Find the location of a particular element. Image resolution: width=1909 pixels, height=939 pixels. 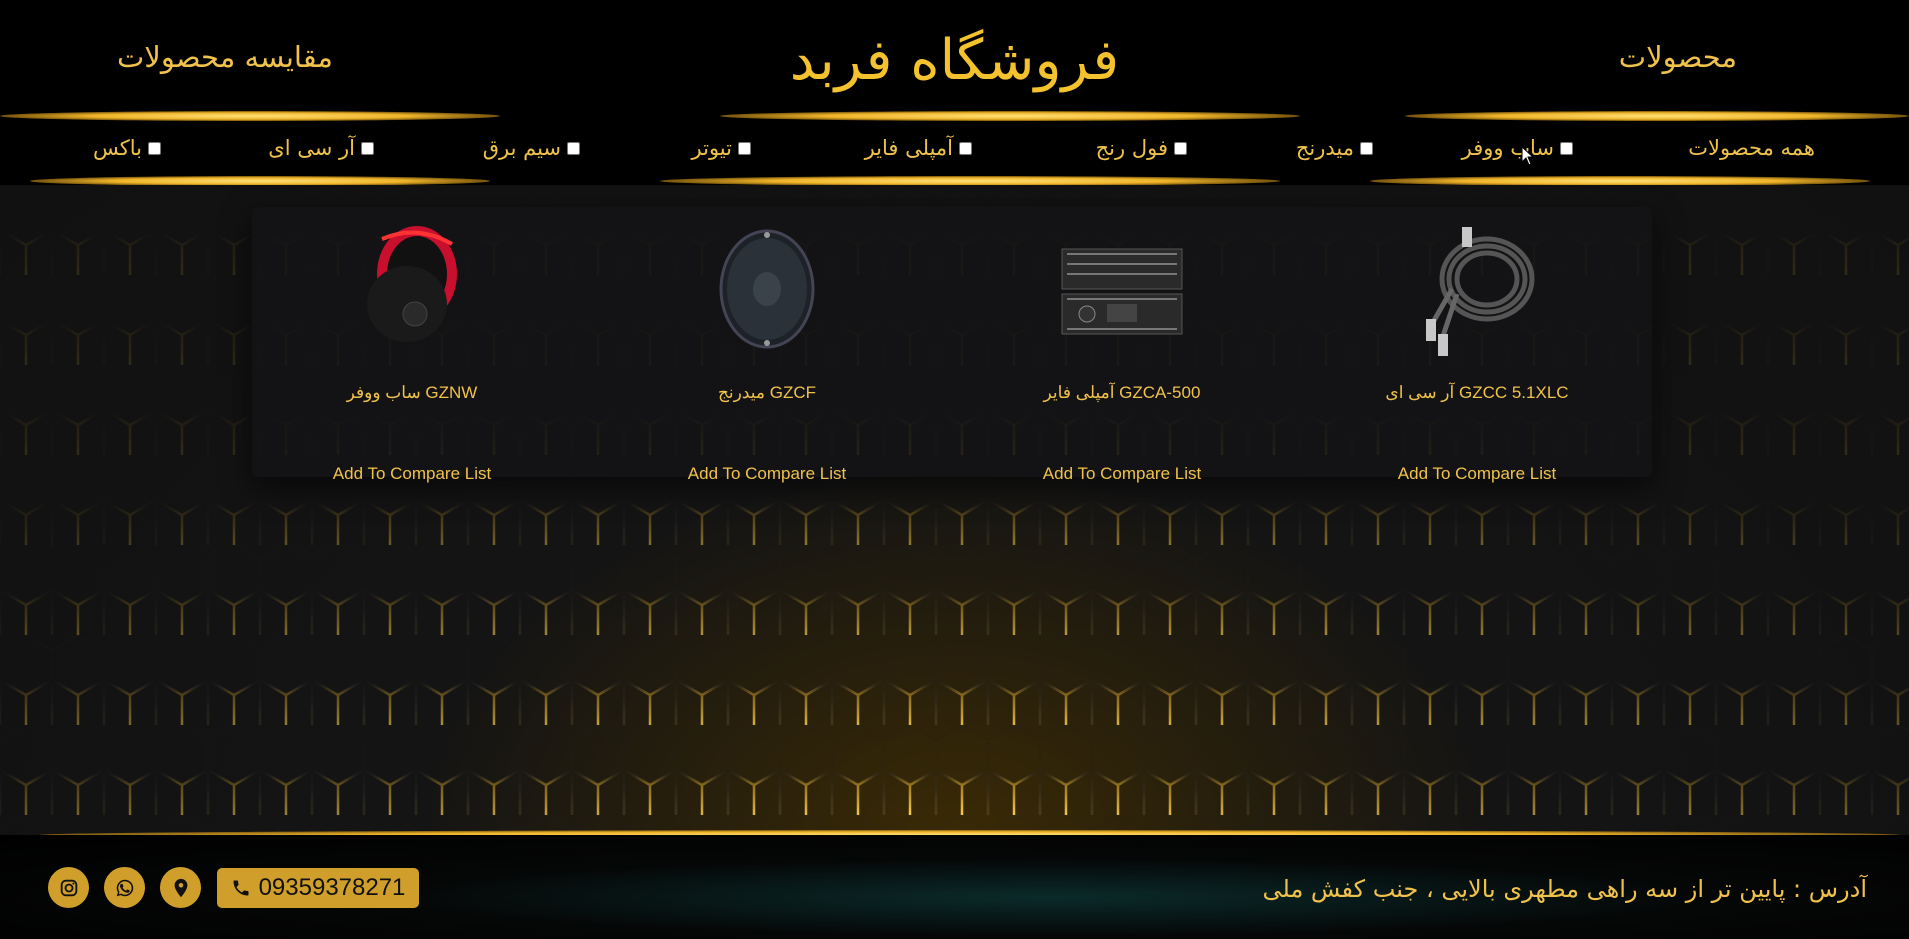

phone-icon is located at coordinates (241, 888).